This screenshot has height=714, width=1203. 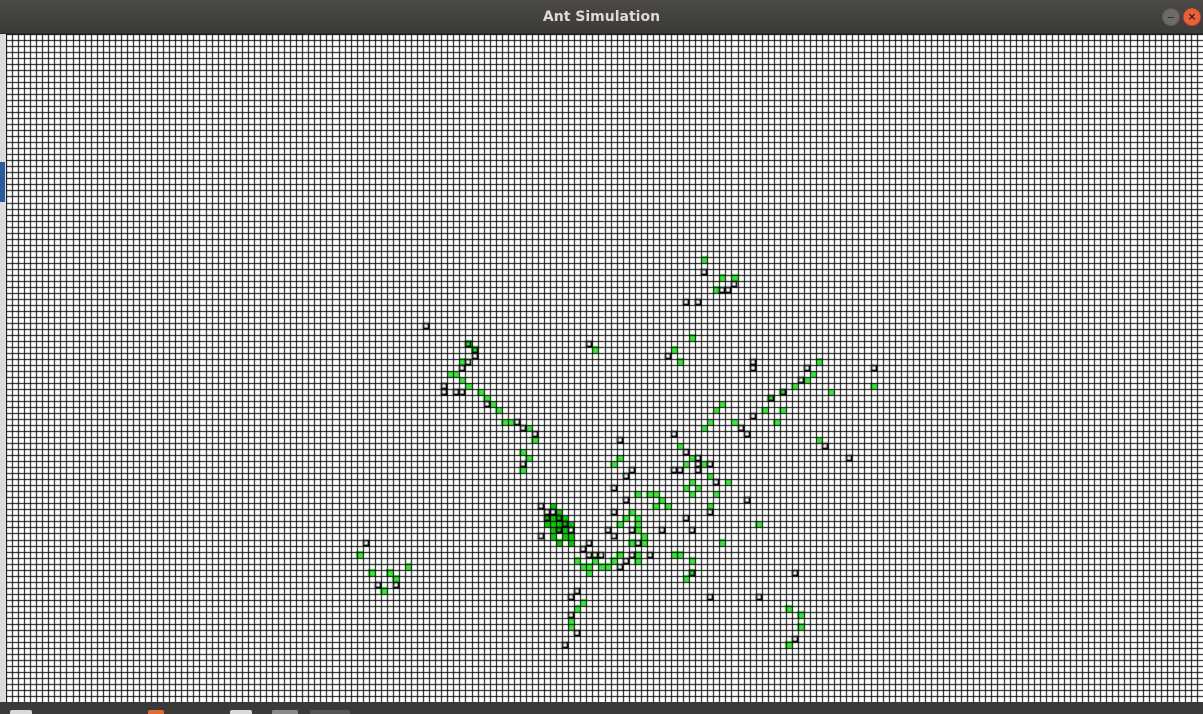 What do you see at coordinates (601, 708) in the screenshot?
I see `desktop-taskbar` at bounding box center [601, 708].